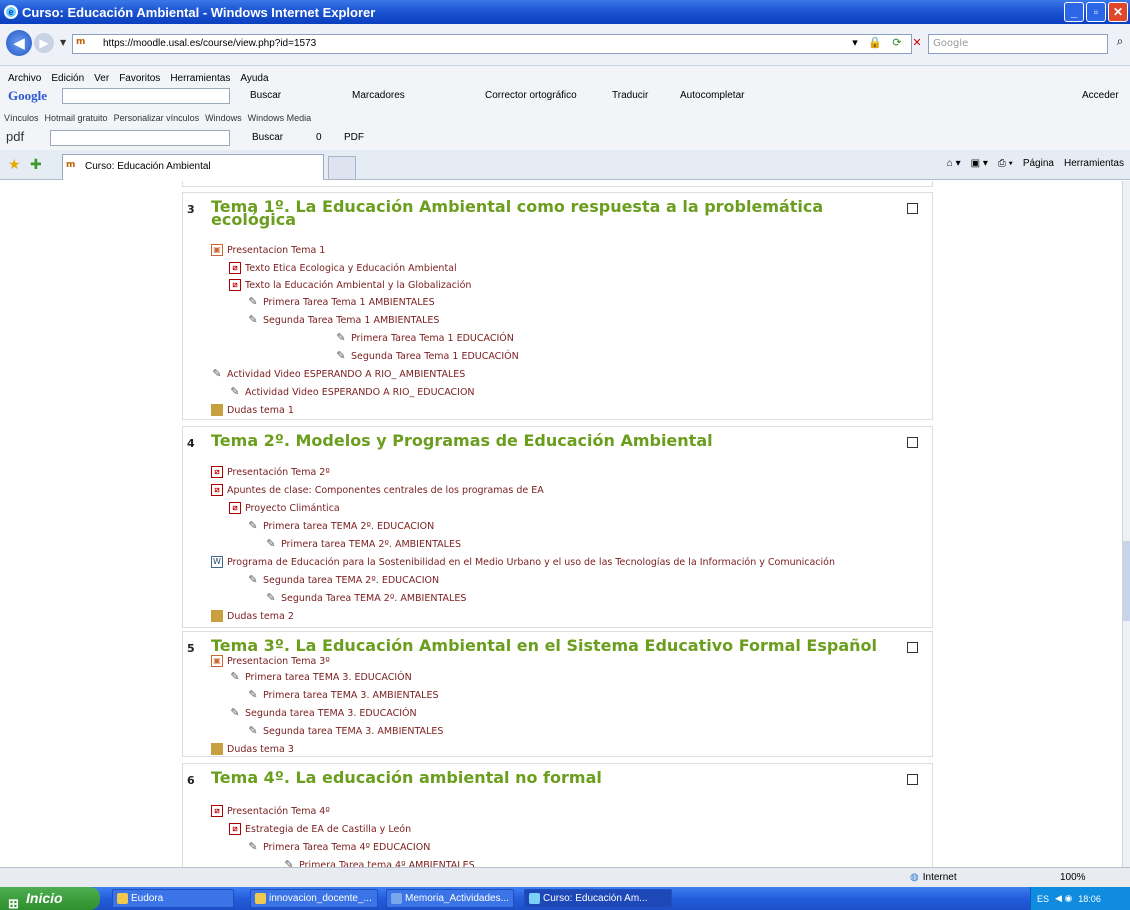 The image size is (1130, 910). I want to click on address-dropdown-icon: ▾, so click(855, 44).